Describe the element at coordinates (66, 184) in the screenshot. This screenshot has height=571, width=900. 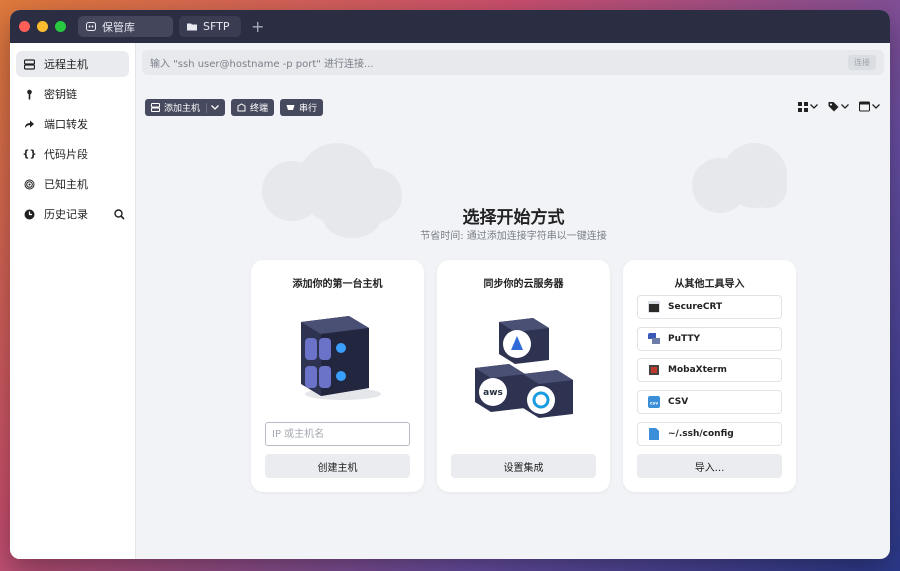
I see `sidebar-item-label: 已知主机` at that location.